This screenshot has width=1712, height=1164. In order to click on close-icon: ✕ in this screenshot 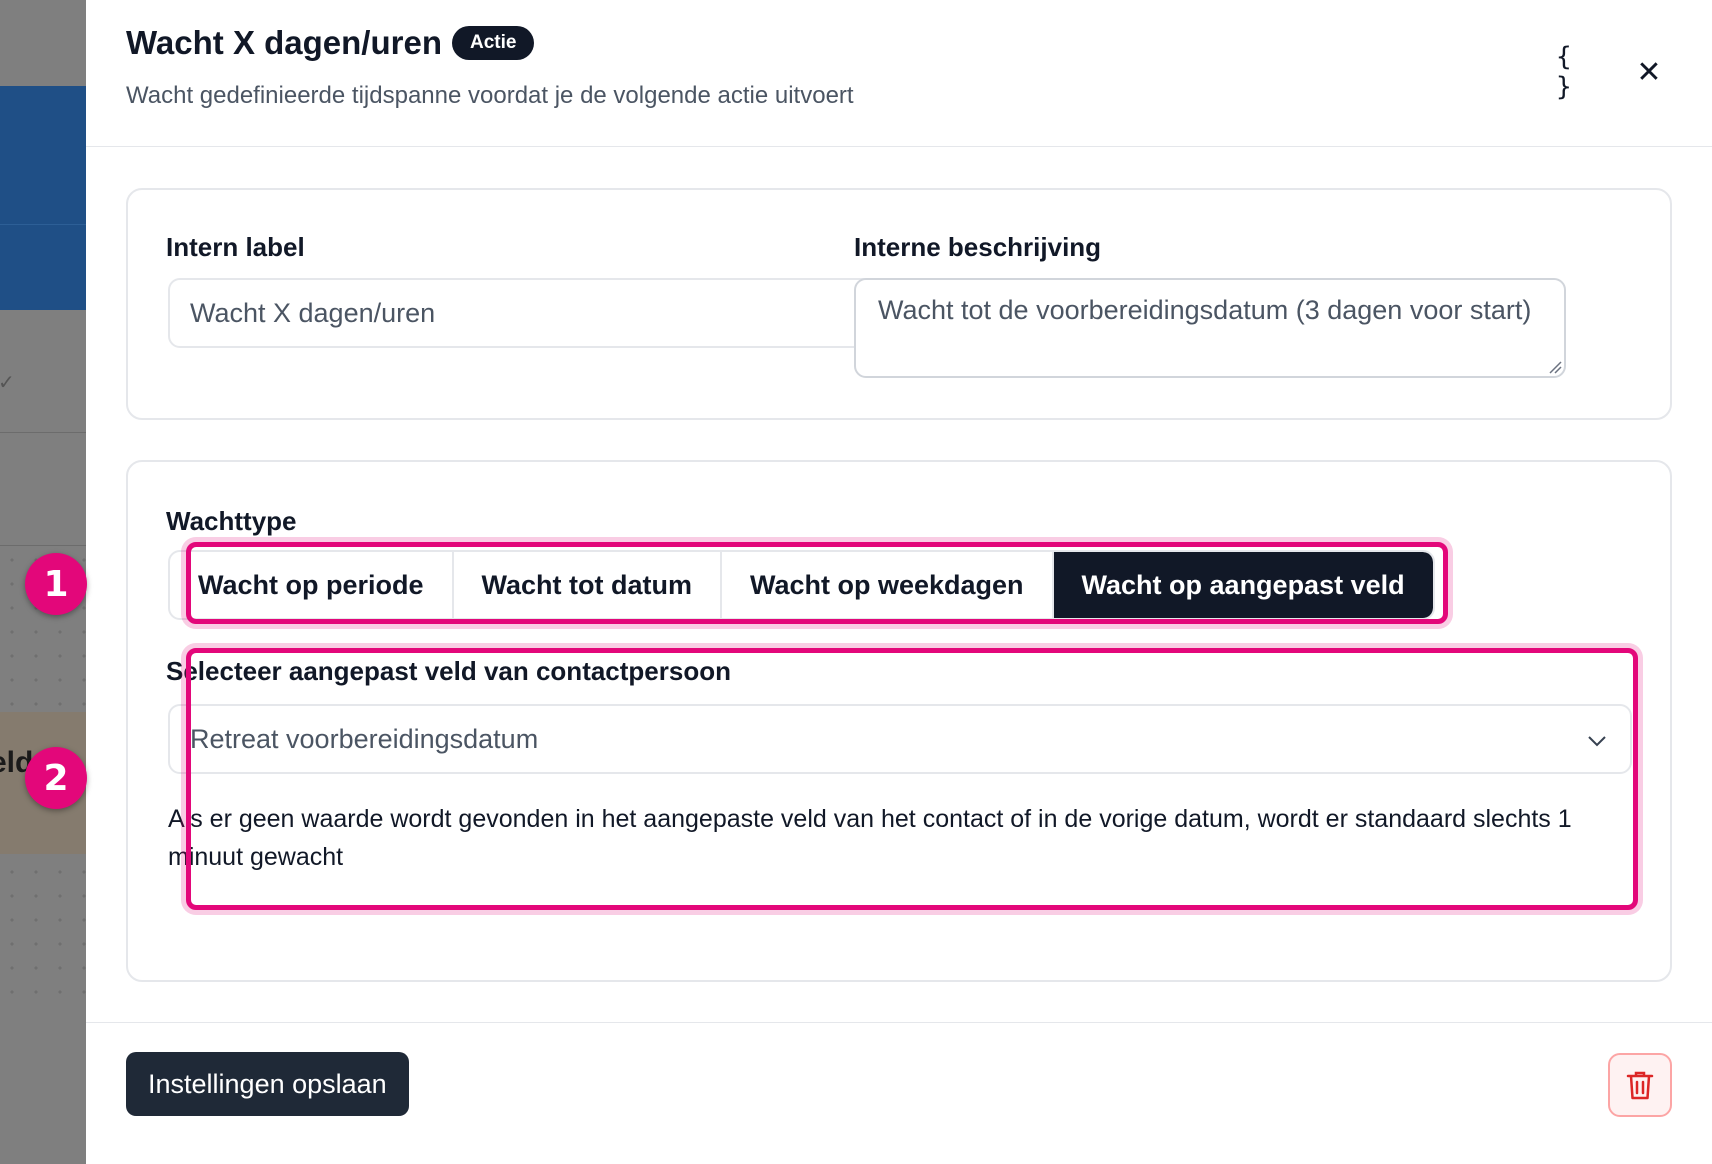, I will do `click(1649, 72)`.